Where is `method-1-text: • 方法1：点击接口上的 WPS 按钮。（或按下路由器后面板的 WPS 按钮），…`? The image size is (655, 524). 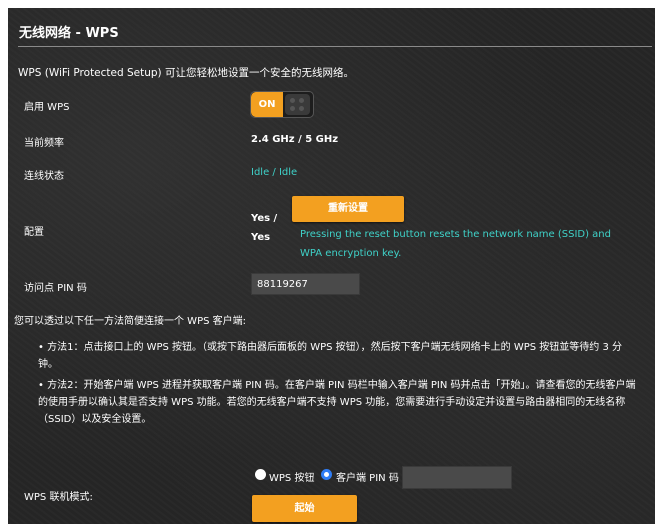
method-1-text: • 方法1：点击接口上的 WPS 按钮。（或按下路由器后面板的 WPS 按钮），… is located at coordinates (330, 356).